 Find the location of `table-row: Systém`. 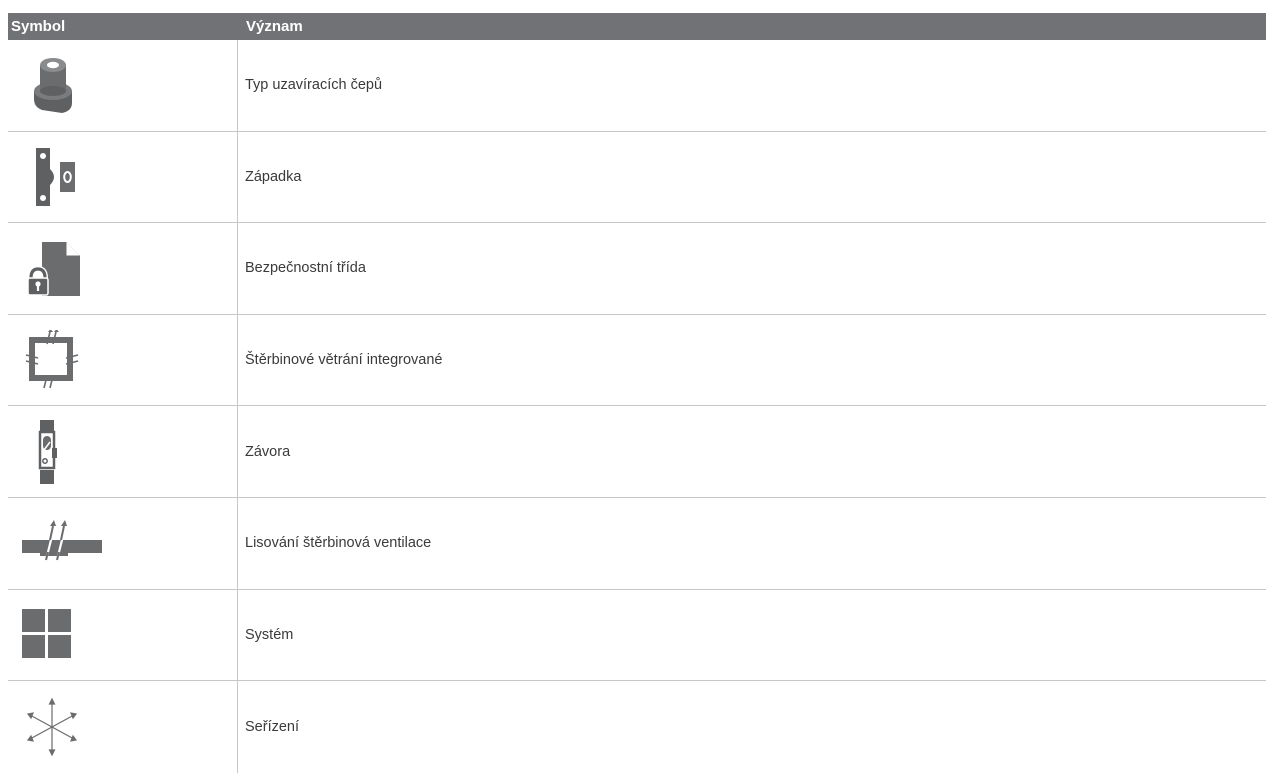

table-row: Systém is located at coordinates (637, 635).